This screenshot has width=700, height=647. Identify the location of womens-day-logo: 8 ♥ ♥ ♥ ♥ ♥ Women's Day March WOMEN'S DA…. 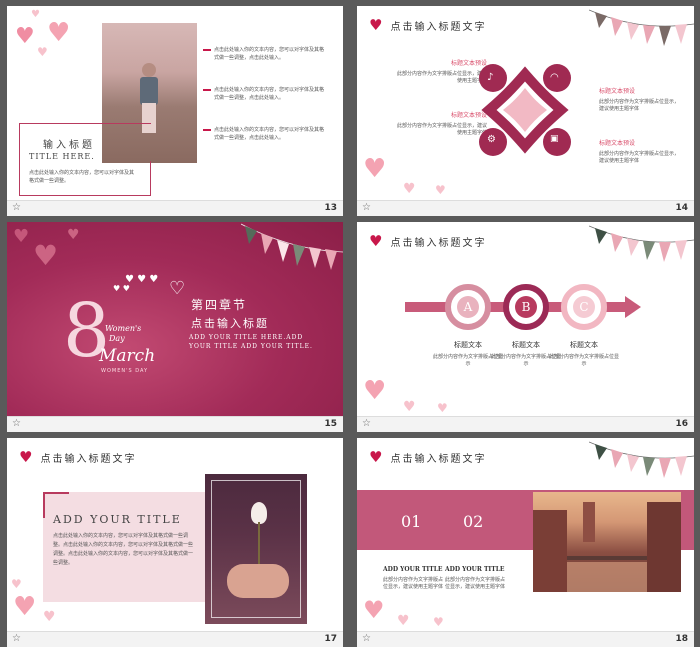
(111, 324).